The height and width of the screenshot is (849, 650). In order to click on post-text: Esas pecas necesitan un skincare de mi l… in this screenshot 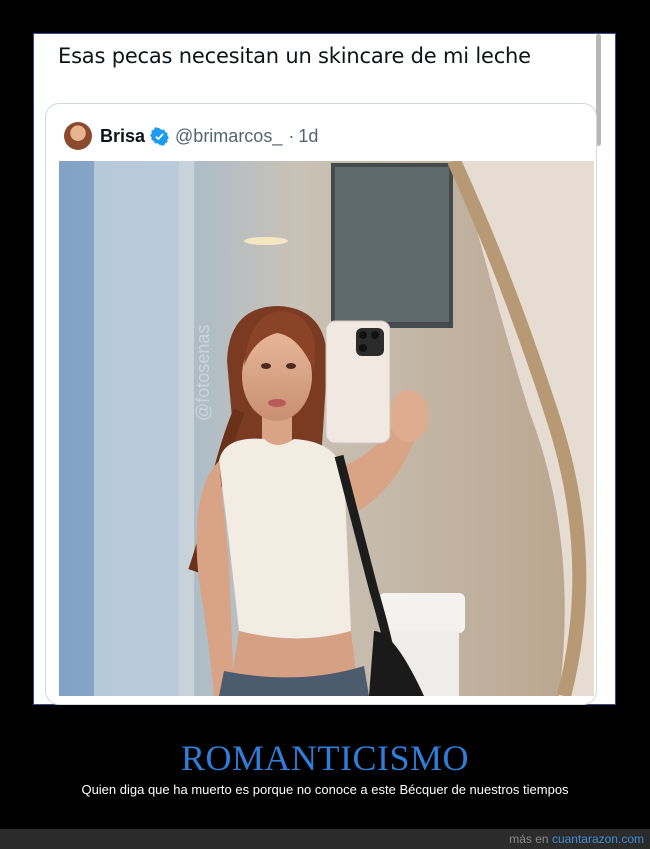, I will do `click(294, 56)`.